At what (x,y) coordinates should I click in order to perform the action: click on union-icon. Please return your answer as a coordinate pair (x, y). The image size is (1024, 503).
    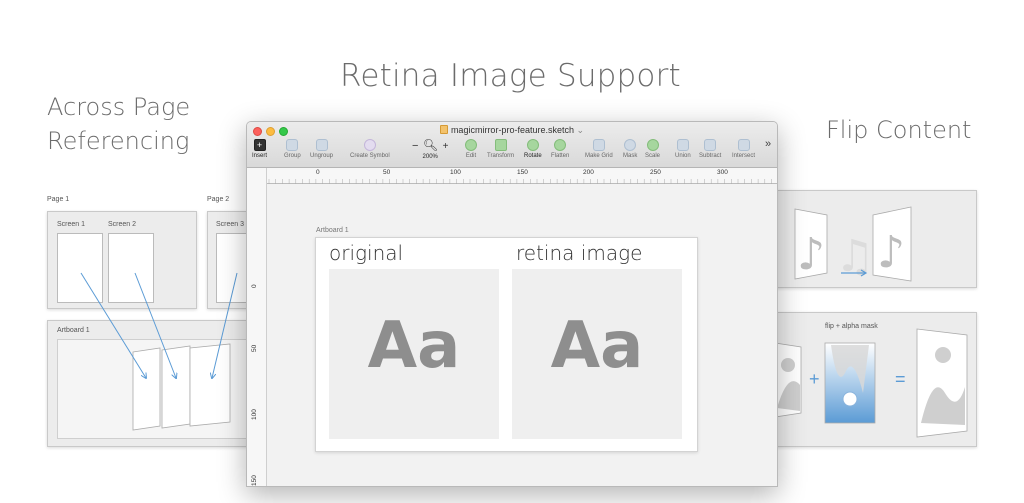
    Looking at the image, I should click on (682, 145).